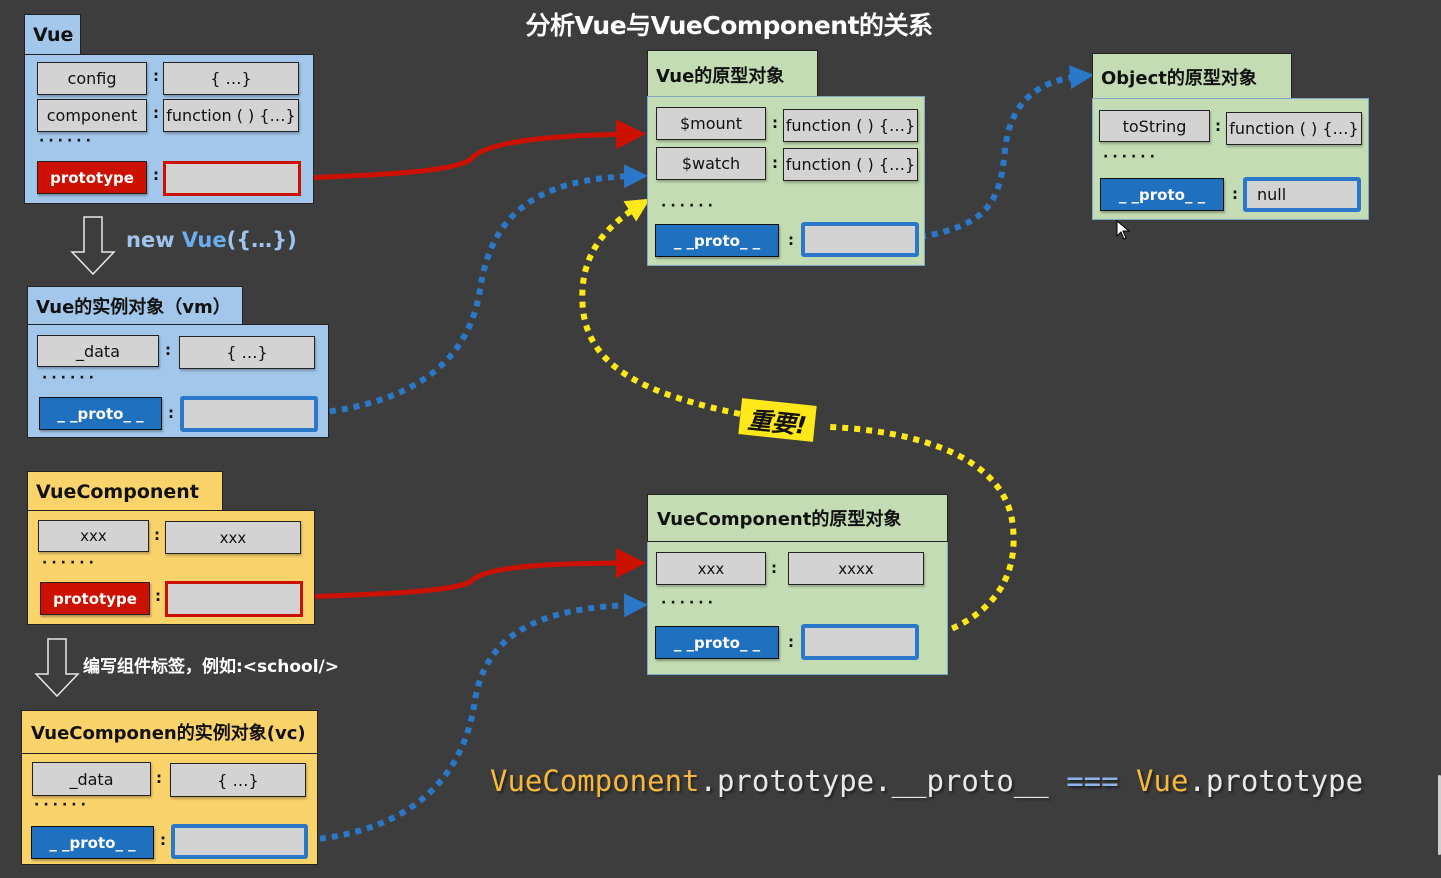 The image size is (1441, 878). I want to click on vc-proto-link, so click(477, 718).